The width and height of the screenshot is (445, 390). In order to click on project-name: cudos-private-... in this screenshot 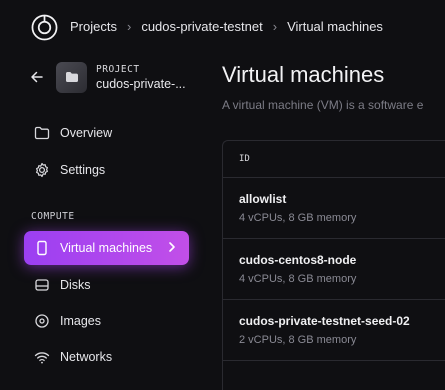, I will do `click(141, 84)`.